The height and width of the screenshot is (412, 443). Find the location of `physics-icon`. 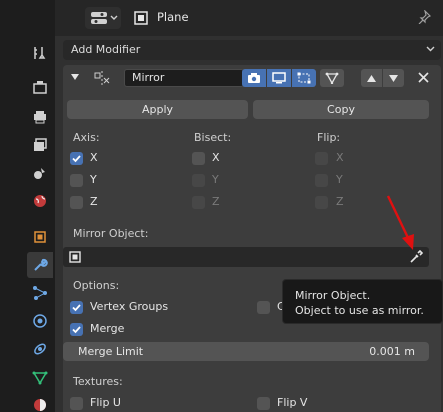

physics-icon is located at coordinates (40, 321).